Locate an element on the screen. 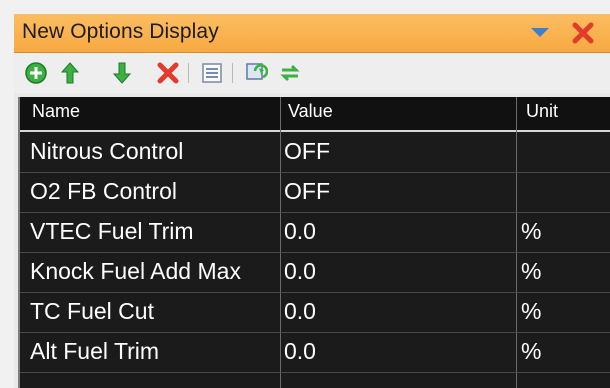 The height and width of the screenshot is (388, 610). window-title: New Options Display is located at coordinates (120, 31).